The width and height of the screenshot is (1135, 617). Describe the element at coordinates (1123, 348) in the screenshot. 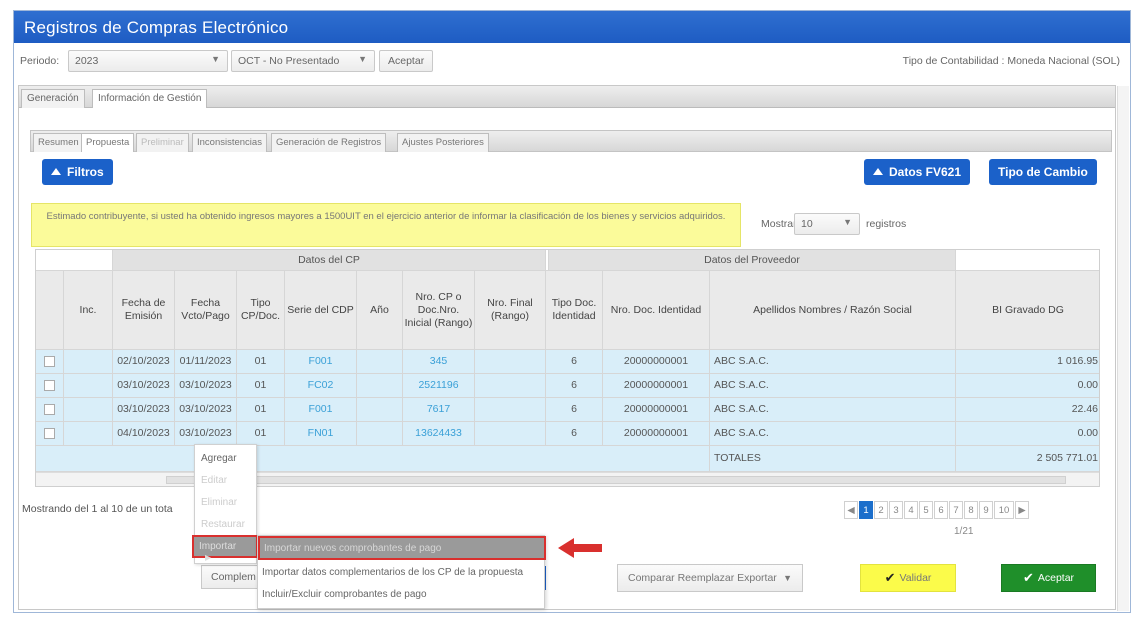

I see `outer-scrollbar` at that location.